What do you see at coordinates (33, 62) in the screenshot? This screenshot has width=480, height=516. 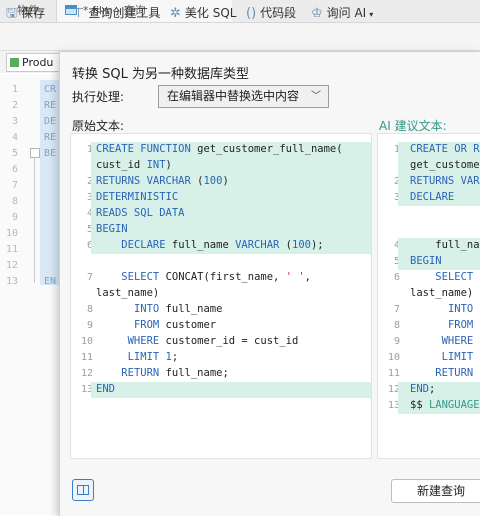 I see `product-tab: Produ` at bounding box center [33, 62].